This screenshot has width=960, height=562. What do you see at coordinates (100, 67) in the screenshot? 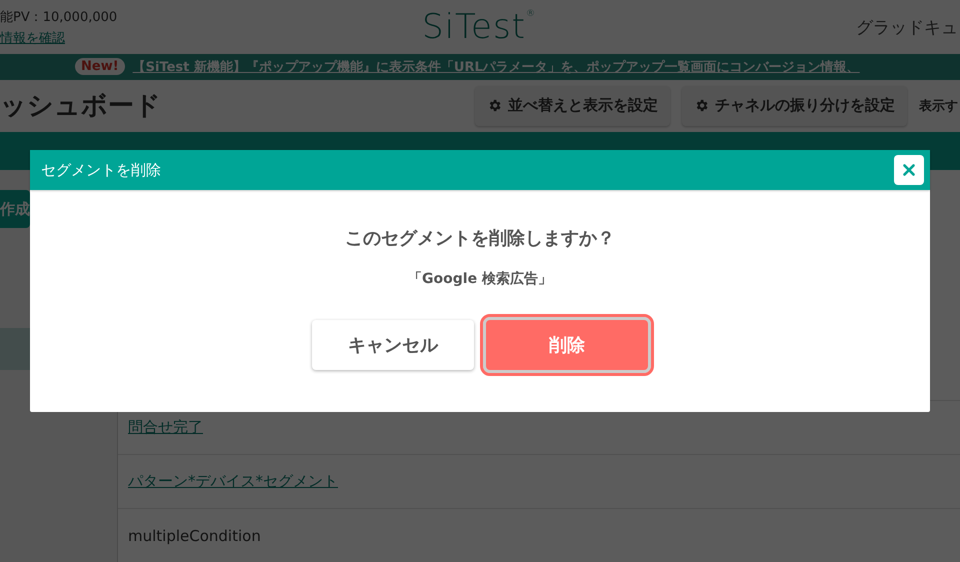
I see `new-badge: New!` at bounding box center [100, 67].